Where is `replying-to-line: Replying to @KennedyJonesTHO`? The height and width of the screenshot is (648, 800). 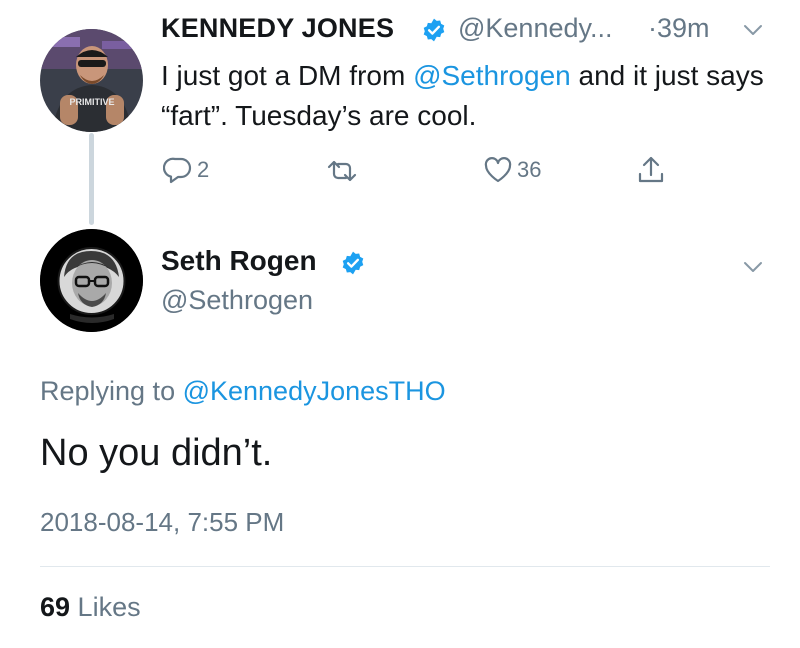 replying-to-line: Replying to @KennedyJonesTHO is located at coordinates (243, 391).